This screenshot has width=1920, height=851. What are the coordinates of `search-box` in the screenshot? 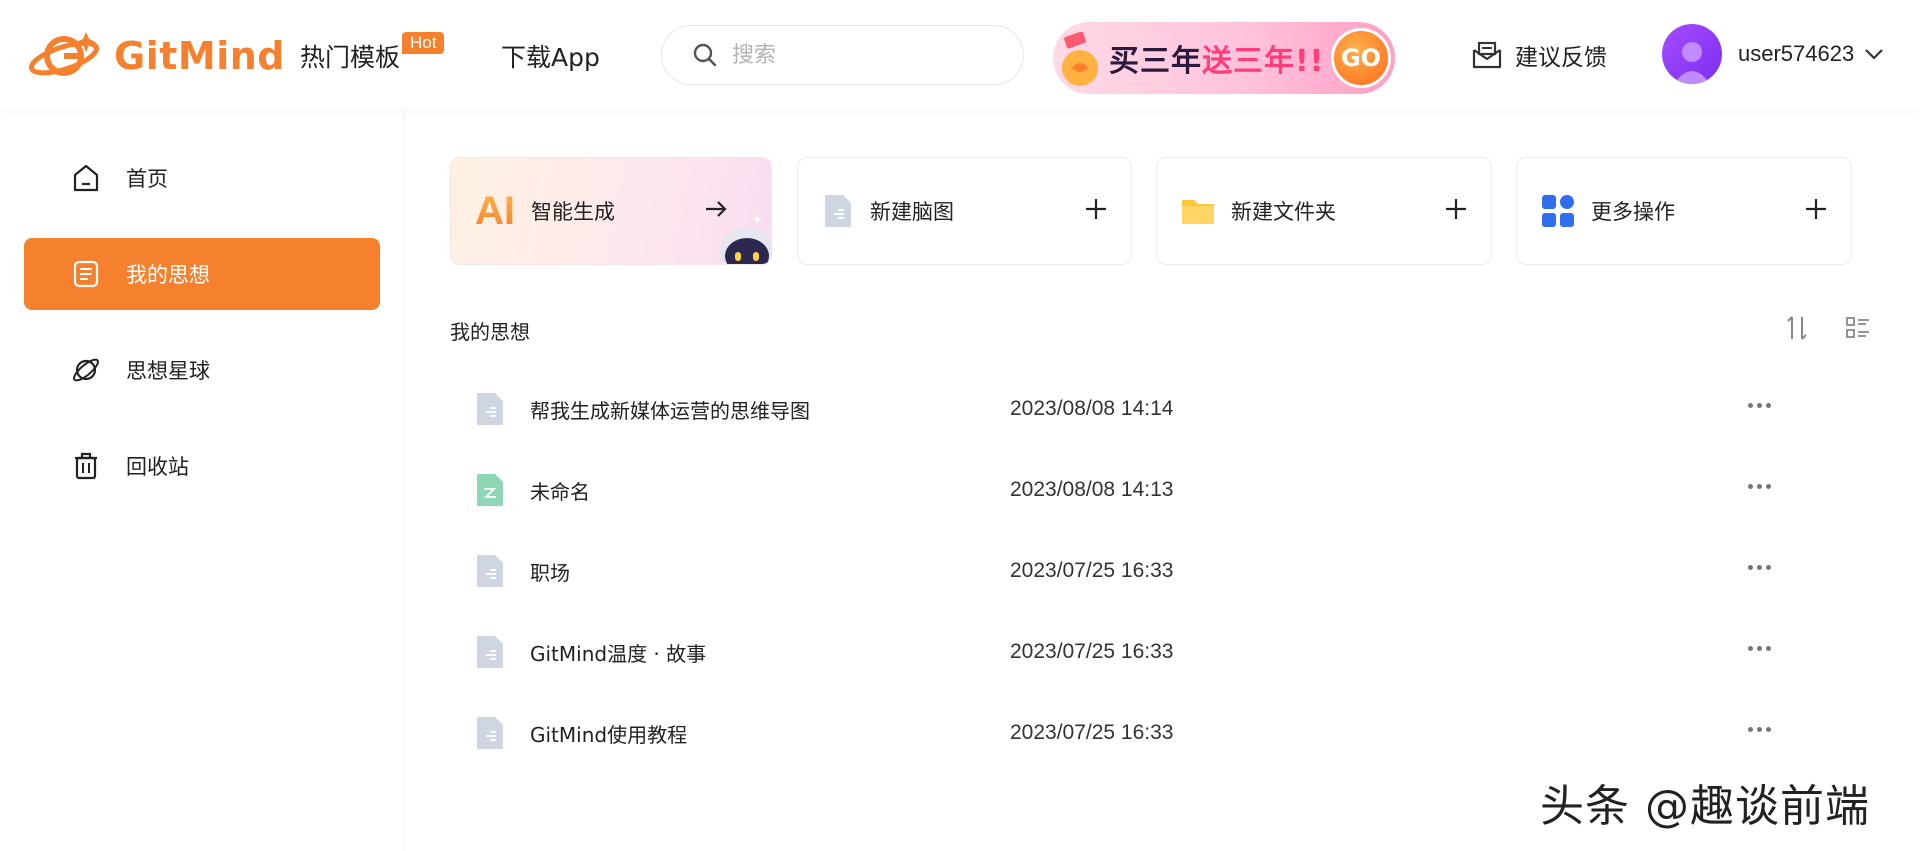 It's located at (842, 55).